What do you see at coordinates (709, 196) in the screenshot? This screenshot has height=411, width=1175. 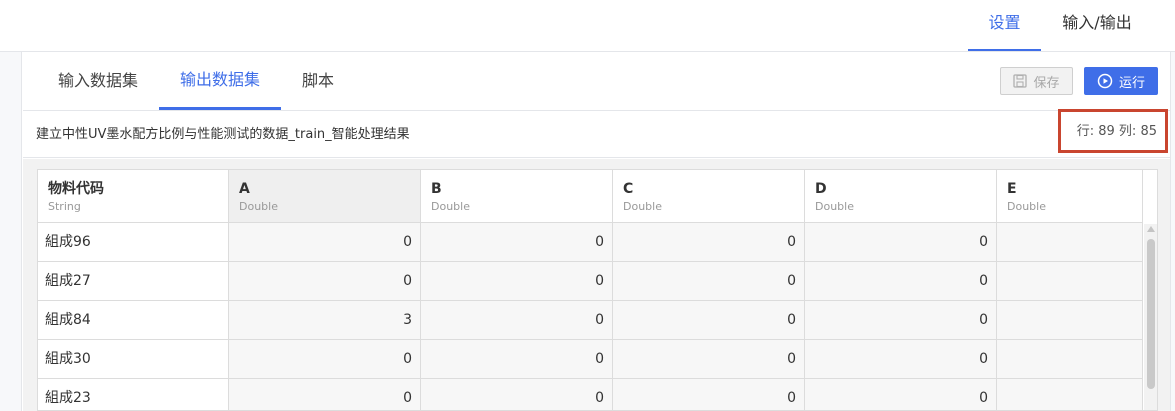 I see `column-header: C Double` at bounding box center [709, 196].